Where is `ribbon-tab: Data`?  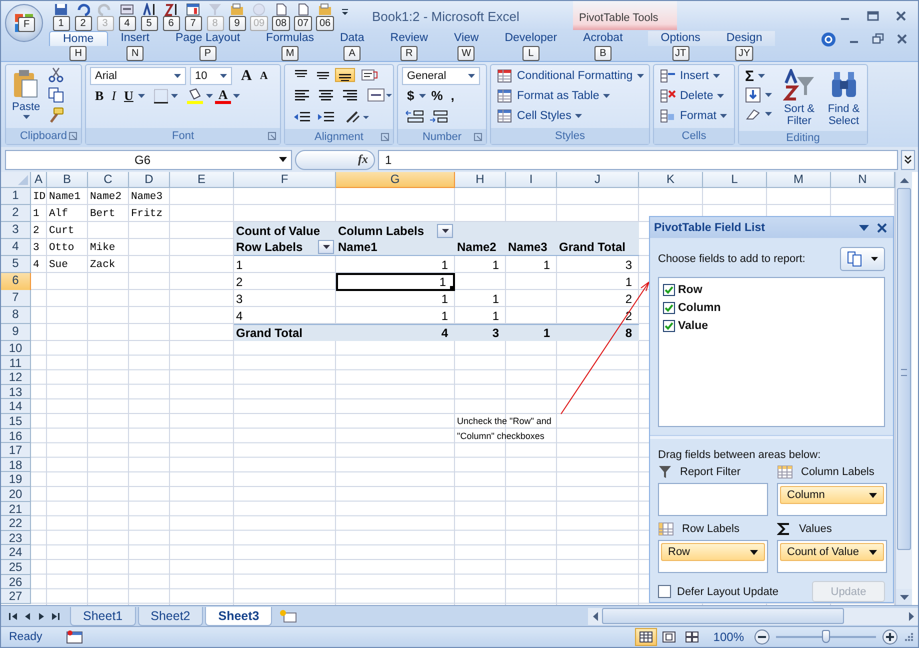
ribbon-tab: Data is located at coordinates (352, 38).